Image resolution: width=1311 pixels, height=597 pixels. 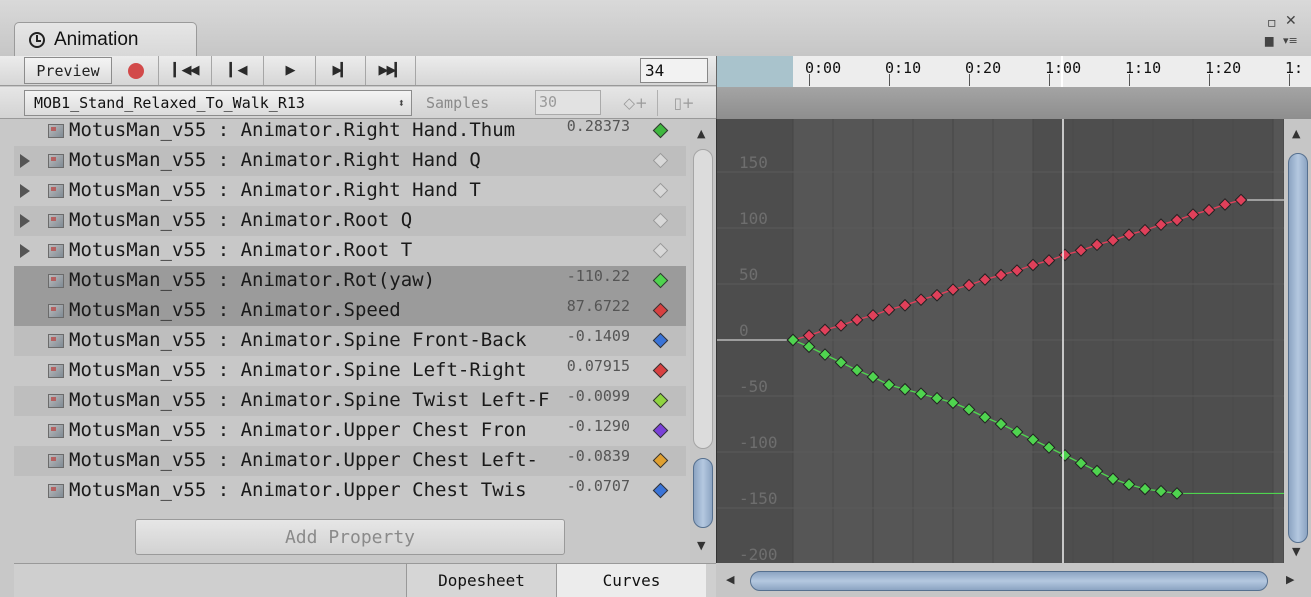 What do you see at coordinates (350, 537) in the screenshot?
I see `add-property-button: Add Property` at bounding box center [350, 537].